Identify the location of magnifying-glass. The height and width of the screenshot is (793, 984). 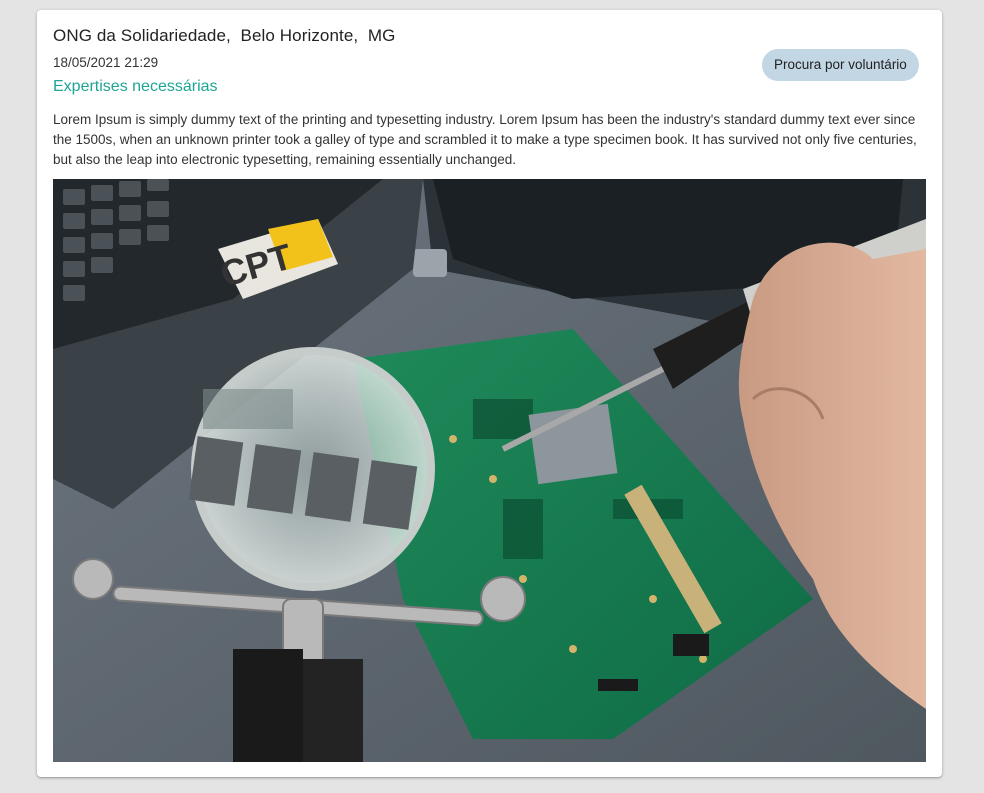
(311, 469).